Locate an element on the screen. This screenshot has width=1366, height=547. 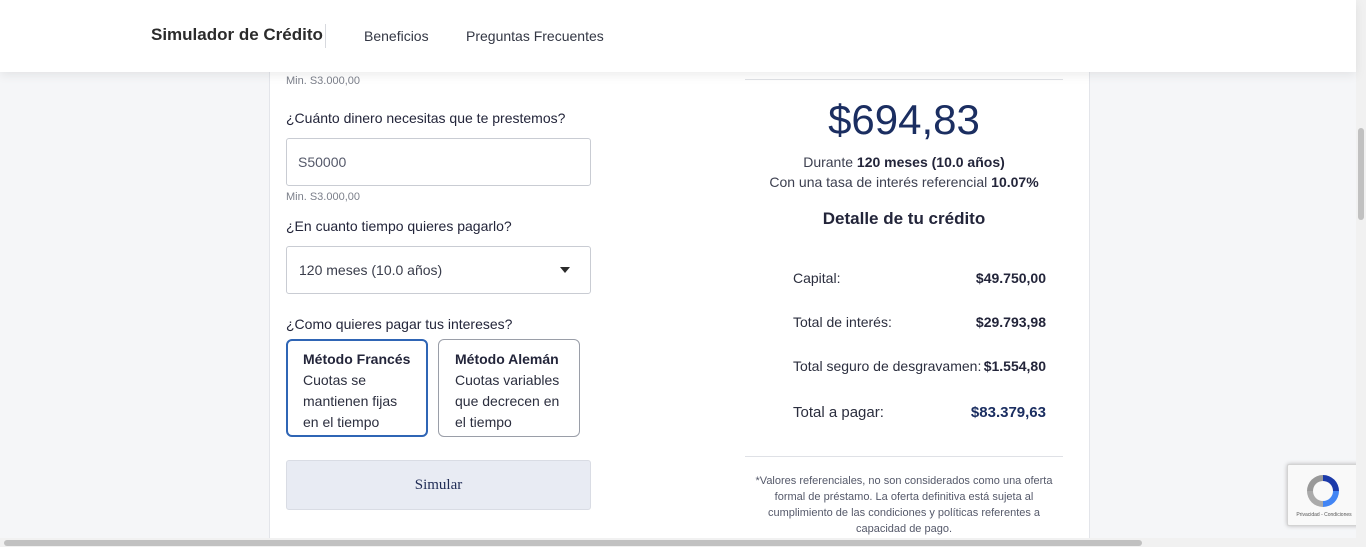
previous-min-hint: Min. S3.000,00 is located at coordinates (323, 81).